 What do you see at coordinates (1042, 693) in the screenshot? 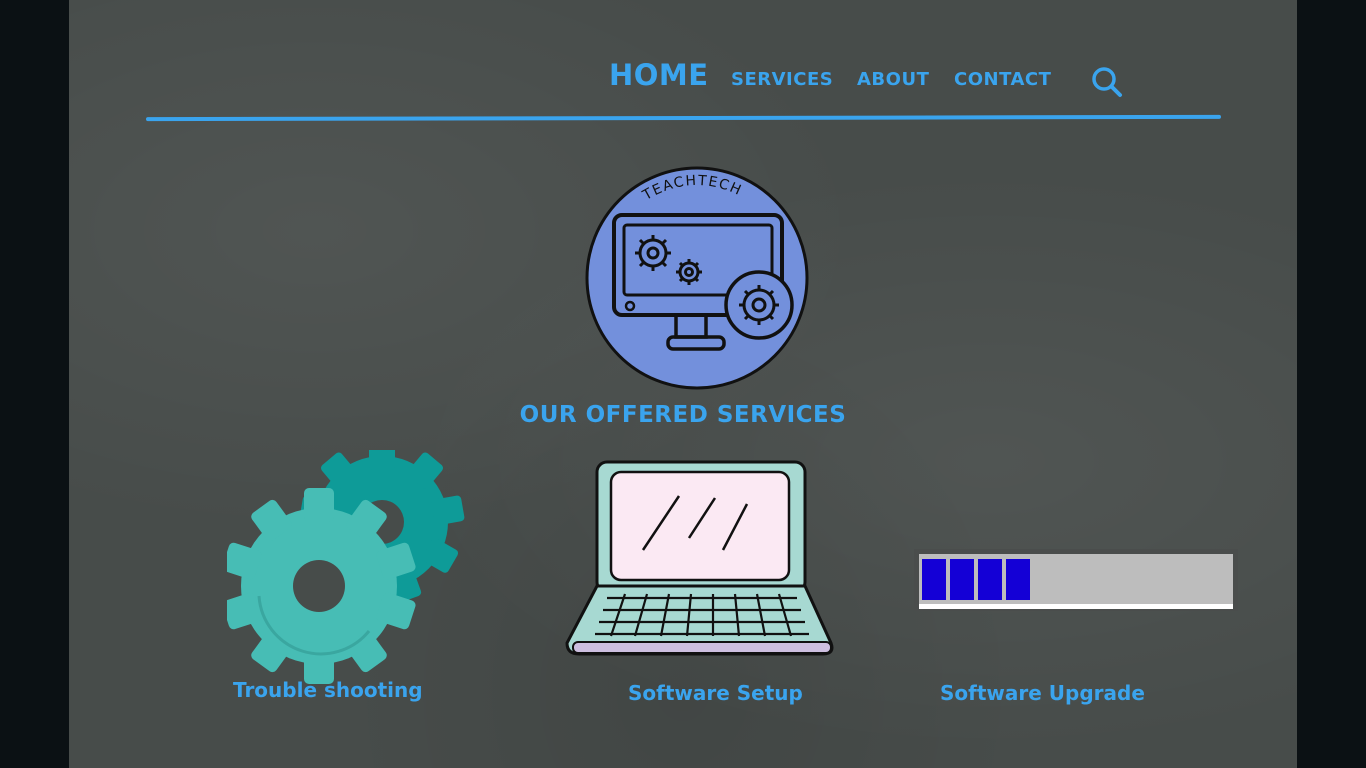
I see `service-software-upgrade-label: Software Upgrade` at bounding box center [1042, 693].